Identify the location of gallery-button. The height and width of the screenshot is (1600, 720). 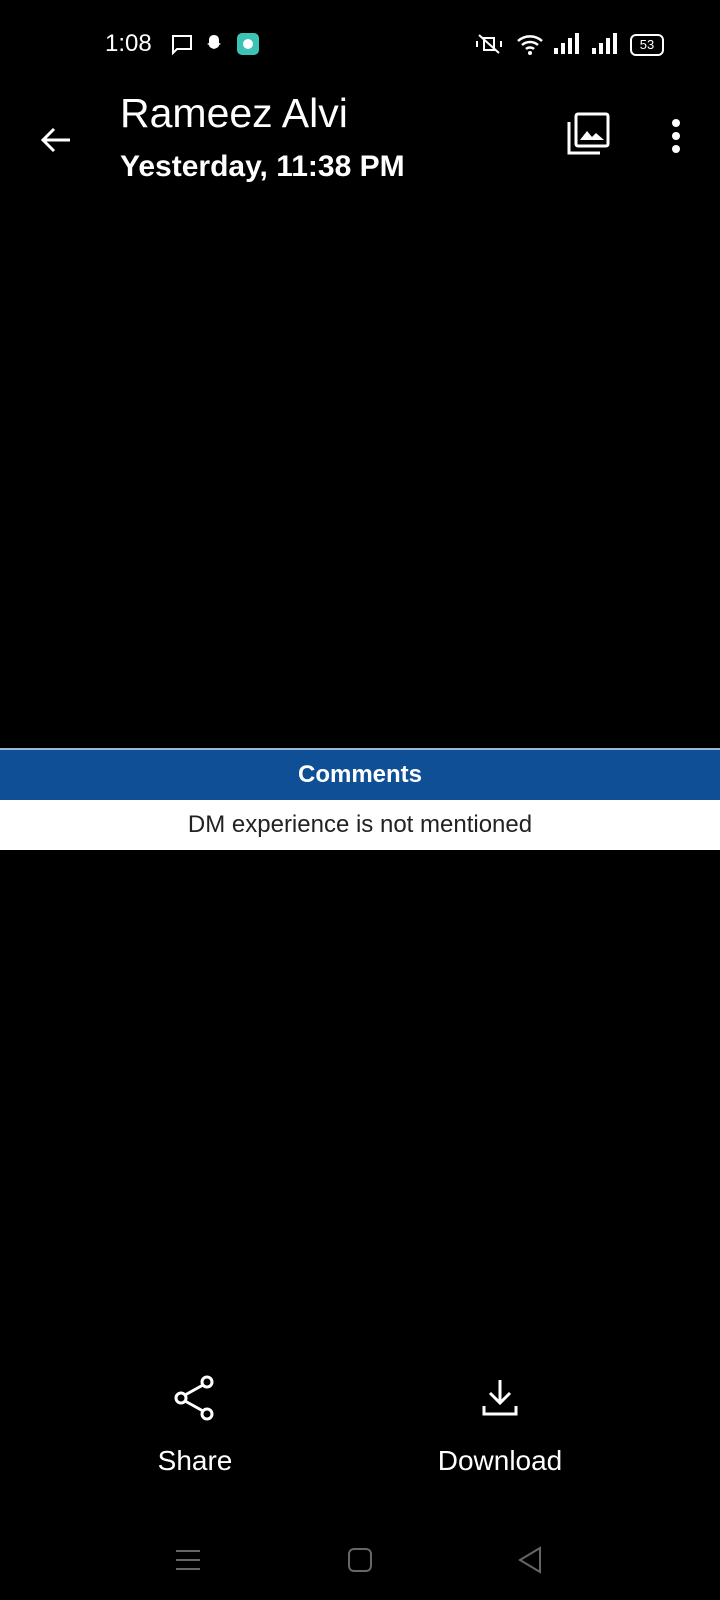
(590, 136).